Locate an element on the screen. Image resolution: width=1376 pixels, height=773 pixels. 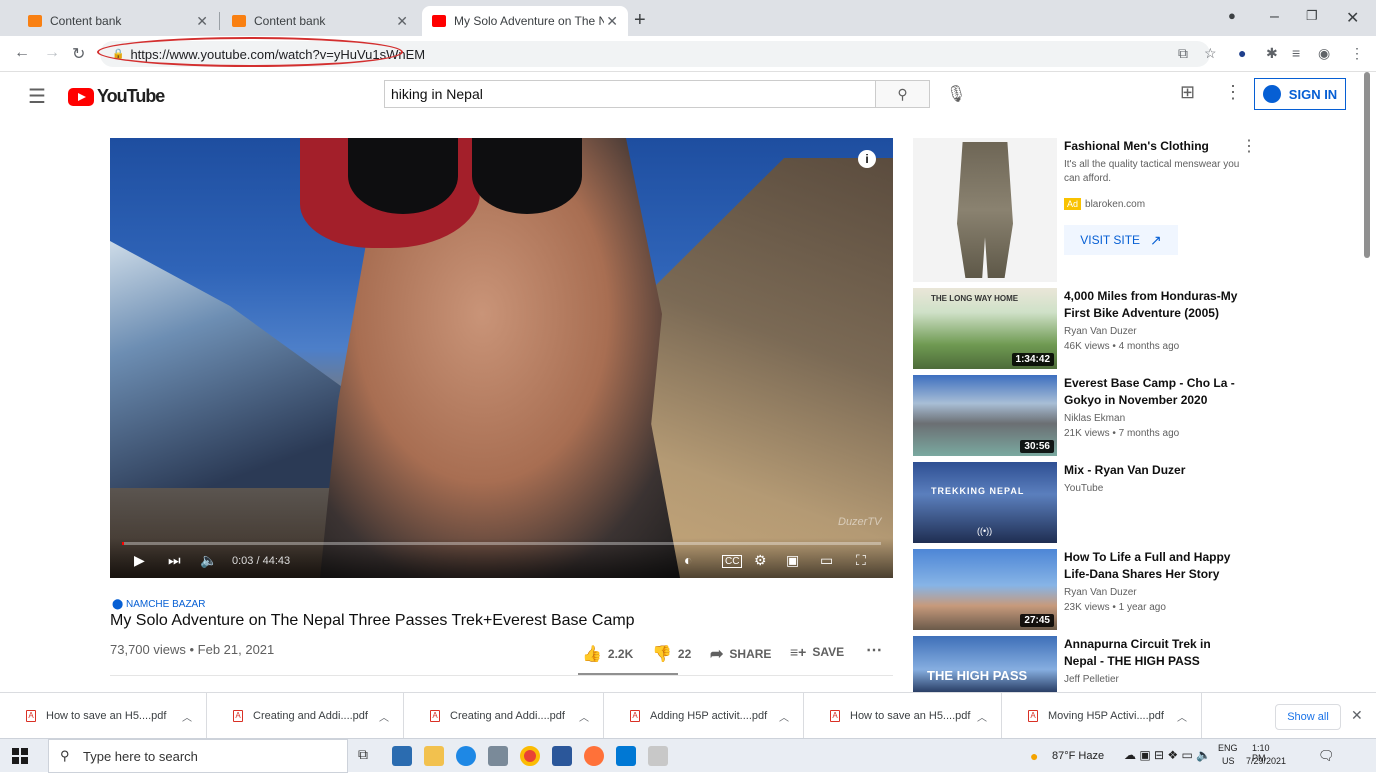
next-icon: ⏭ is located at coordinates (174, 560).